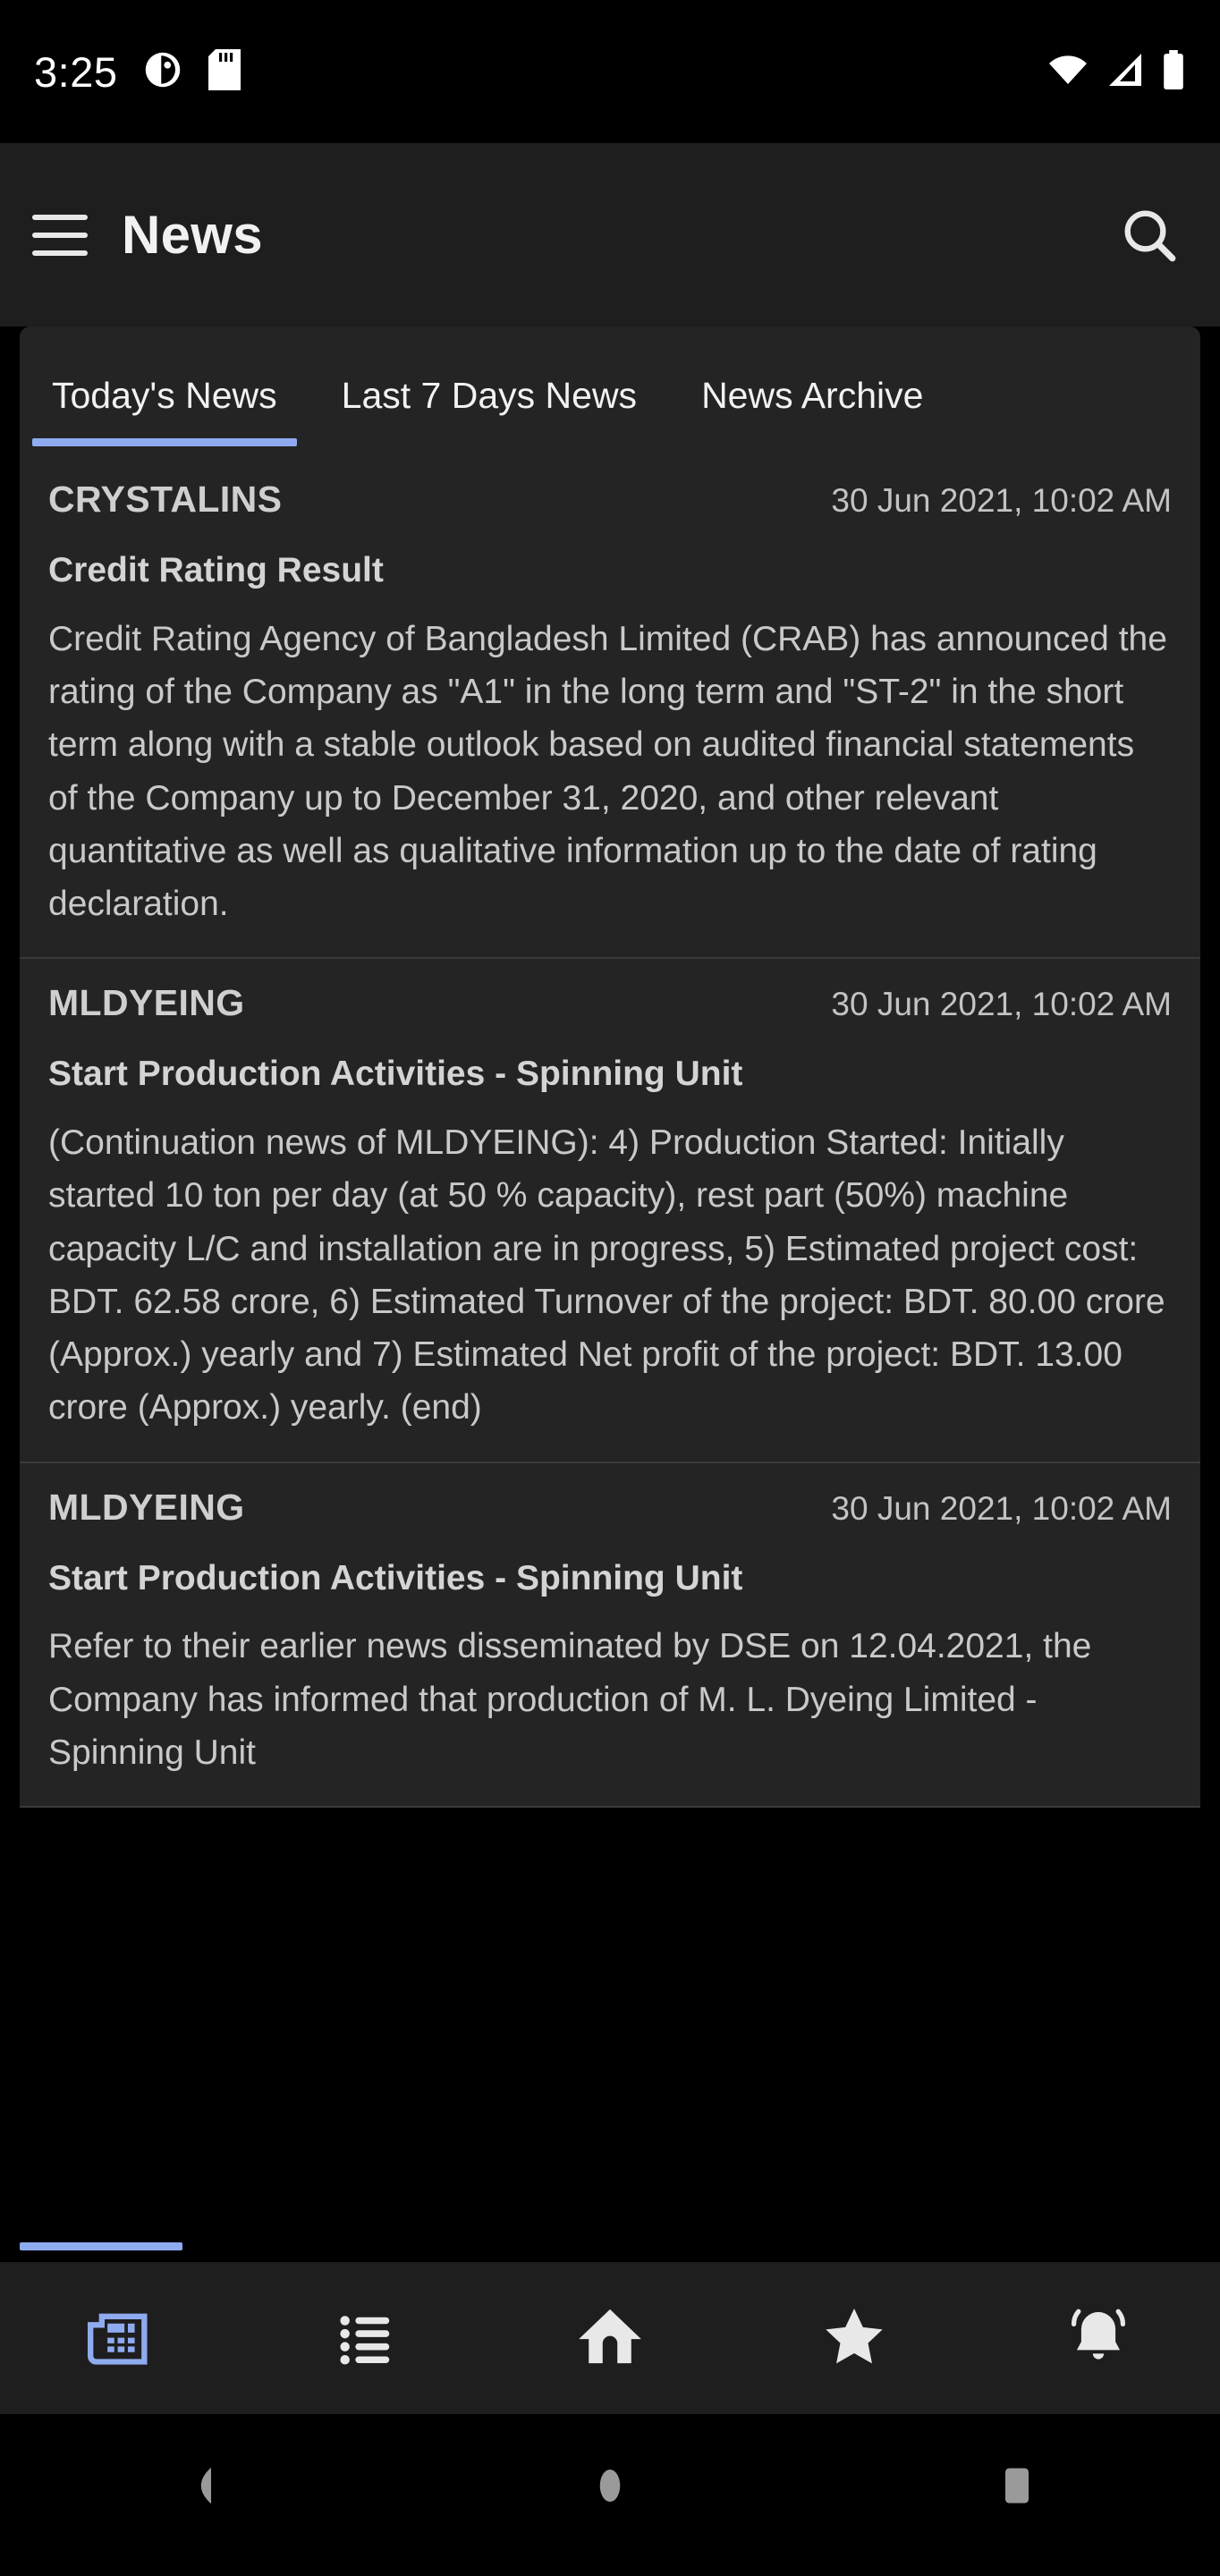  What do you see at coordinates (216, 570) in the screenshot?
I see `news-title: Credit Rating Result` at bounding box center [216, 570].